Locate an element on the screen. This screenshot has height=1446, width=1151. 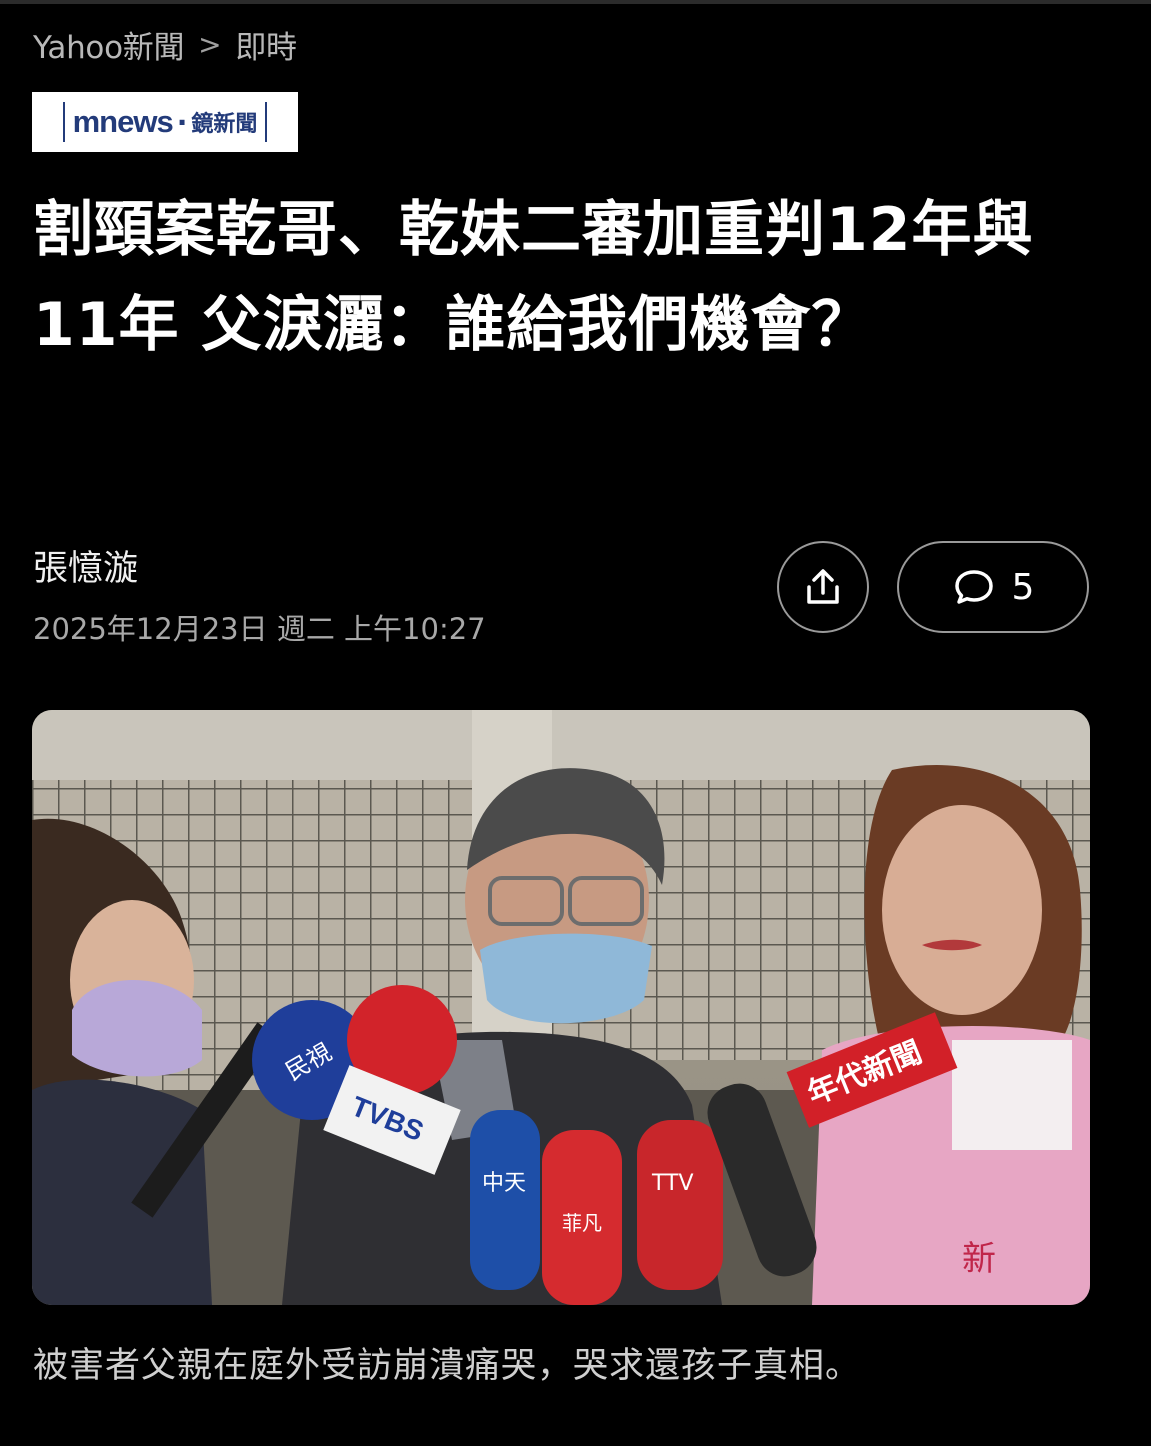
share-button is located at coordinates (823, 587).